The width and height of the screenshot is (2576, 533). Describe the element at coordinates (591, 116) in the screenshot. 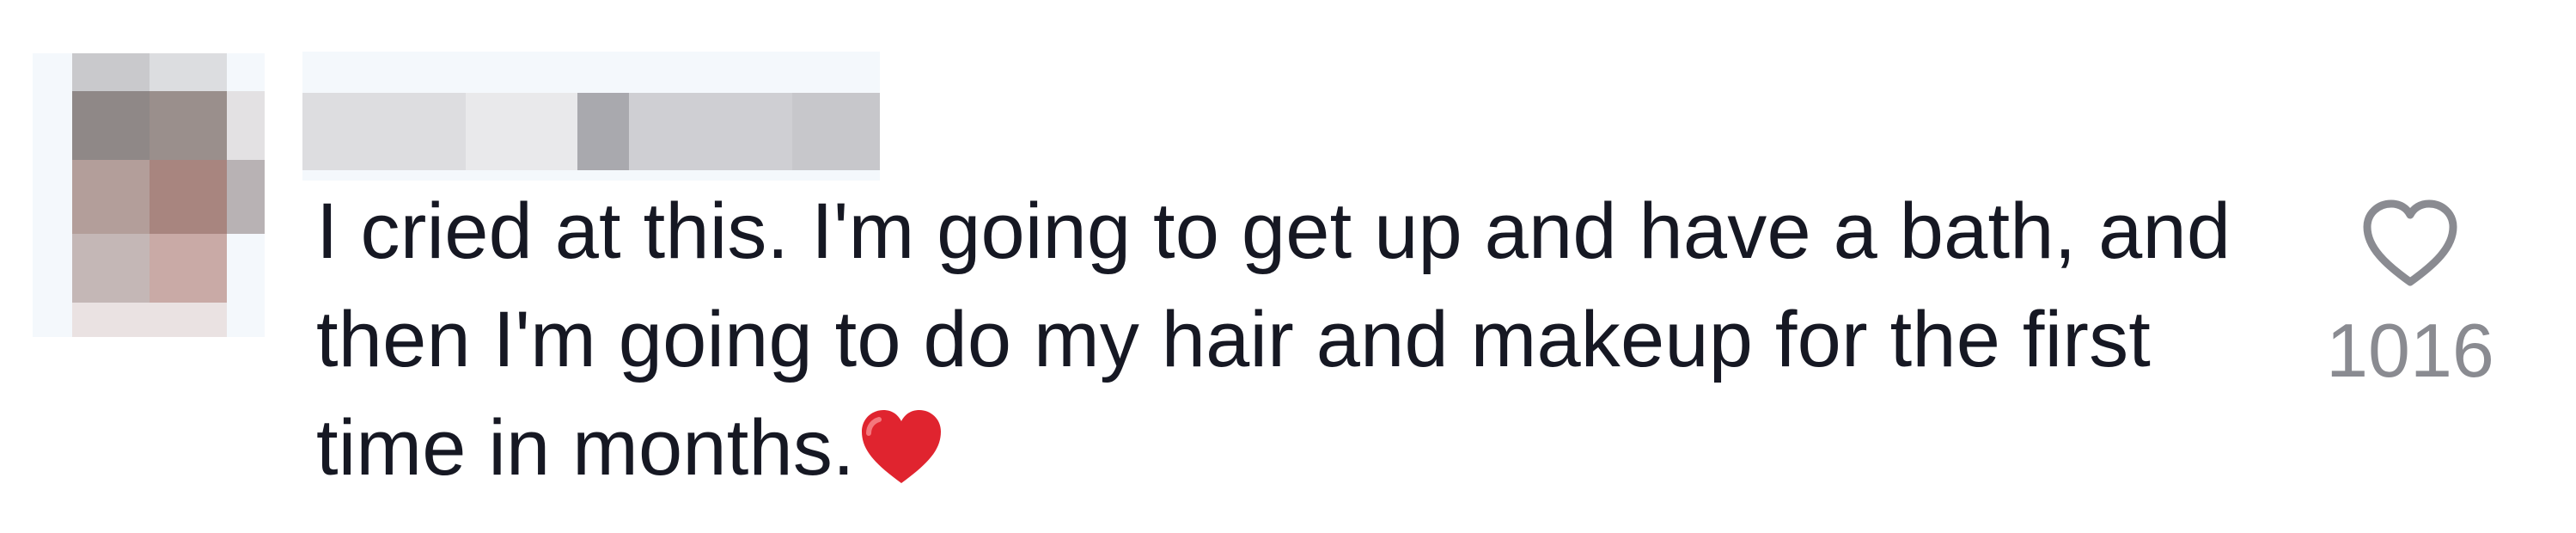

I see `username` at that location.